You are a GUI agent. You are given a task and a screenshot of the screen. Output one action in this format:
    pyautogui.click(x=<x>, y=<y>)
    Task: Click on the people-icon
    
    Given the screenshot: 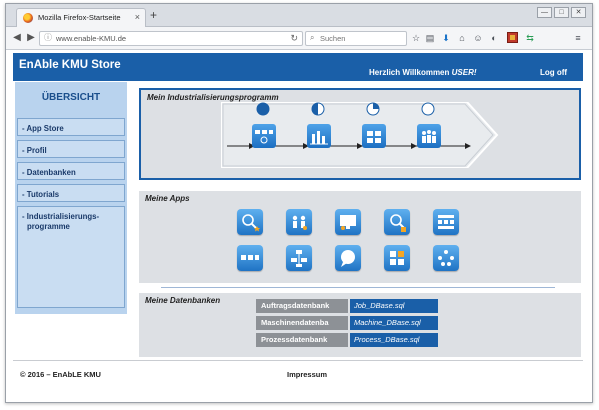 What is the action you would take?
    pyautogui.click(x=429, y=136)
    